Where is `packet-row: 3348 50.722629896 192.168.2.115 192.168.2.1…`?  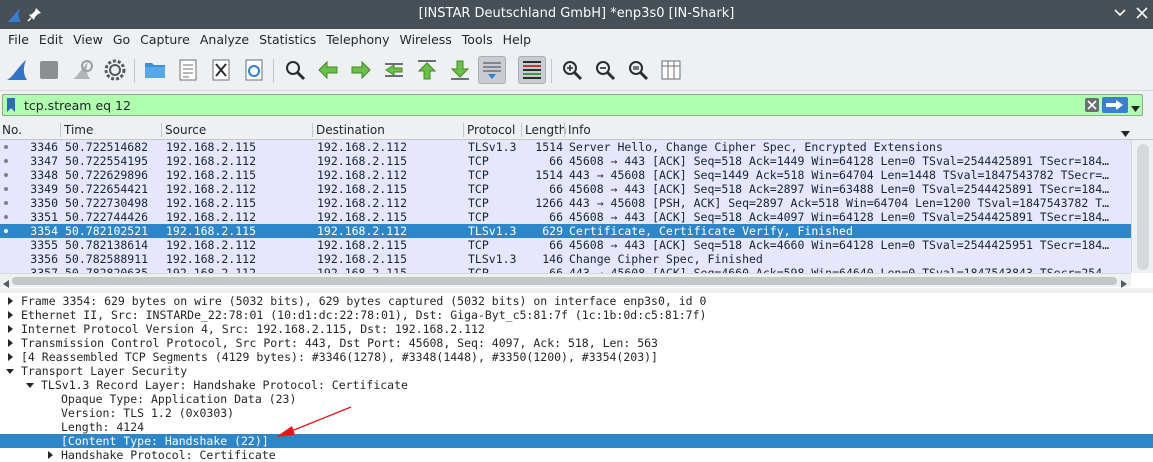
packet-row: 3348 50.722629896 192.168.2.115 192.168.2.1… is located at coordinates (565, 175).